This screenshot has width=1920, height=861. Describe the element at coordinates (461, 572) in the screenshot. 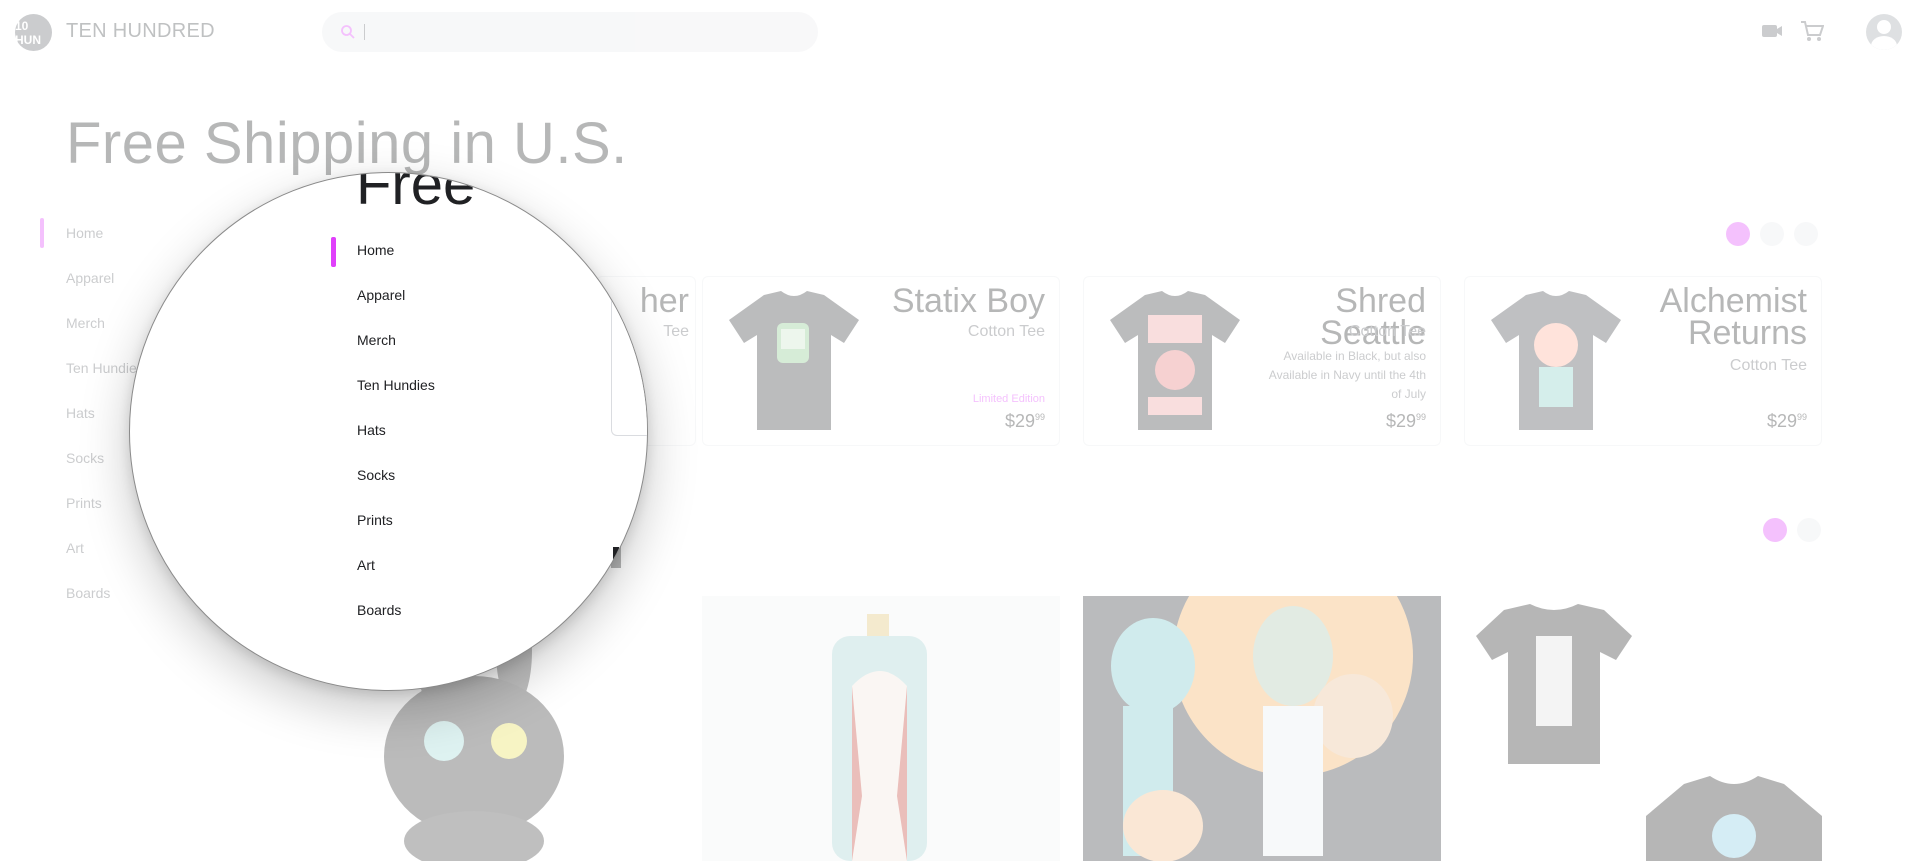

I see `sidebar-item-art: Art` at that location.